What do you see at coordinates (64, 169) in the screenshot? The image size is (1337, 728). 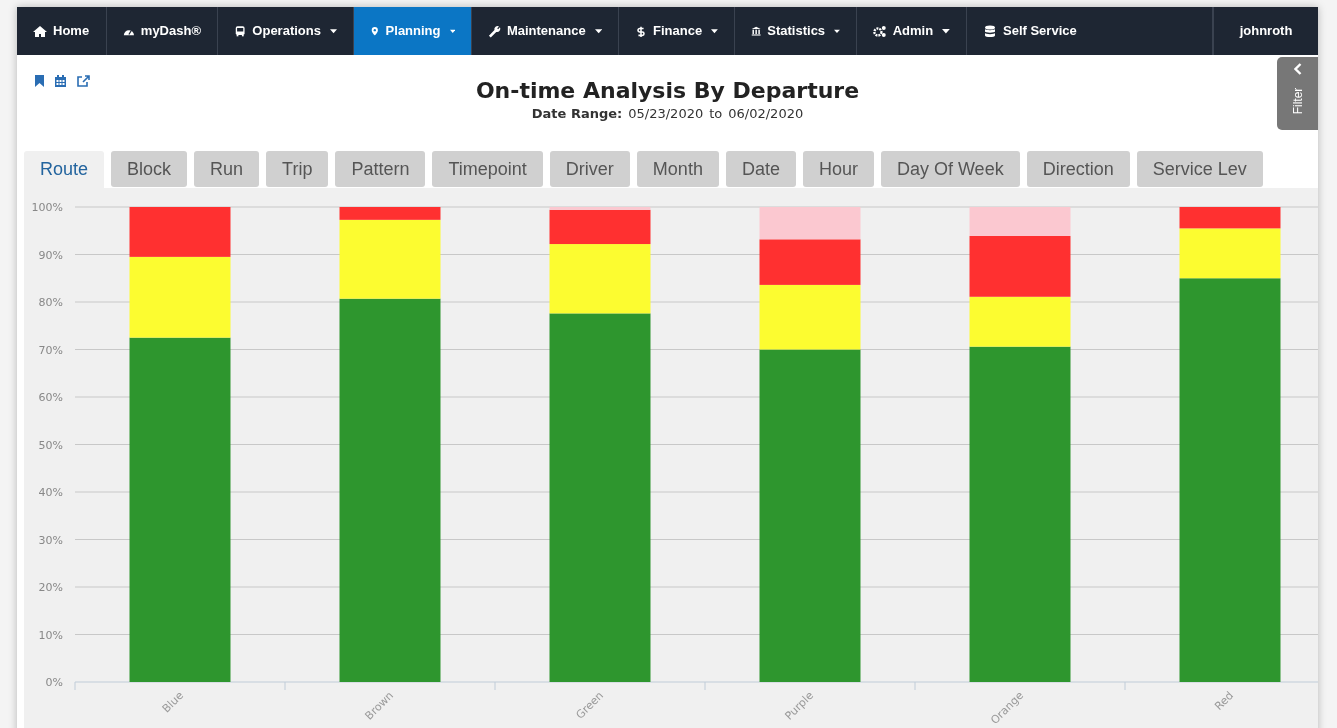 I see `tab: Route` at bounding box center [64, 169].